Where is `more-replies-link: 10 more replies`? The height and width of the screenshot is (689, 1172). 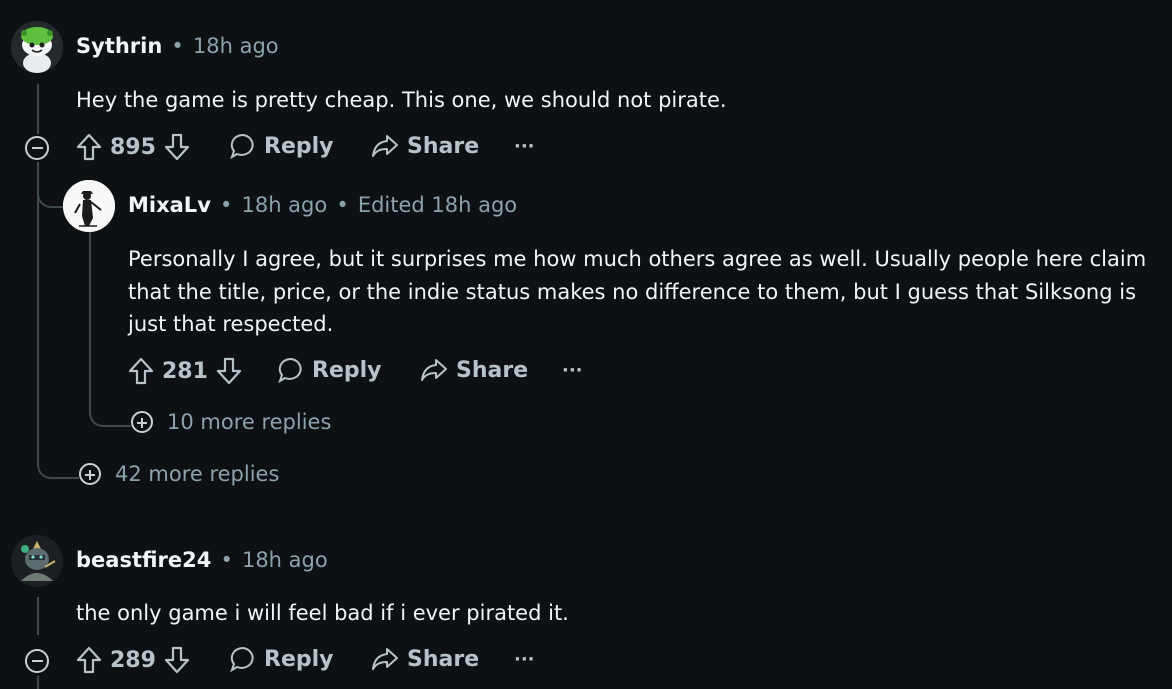 more-replies-link: 10 more replies is located at coordinates (231, 422).